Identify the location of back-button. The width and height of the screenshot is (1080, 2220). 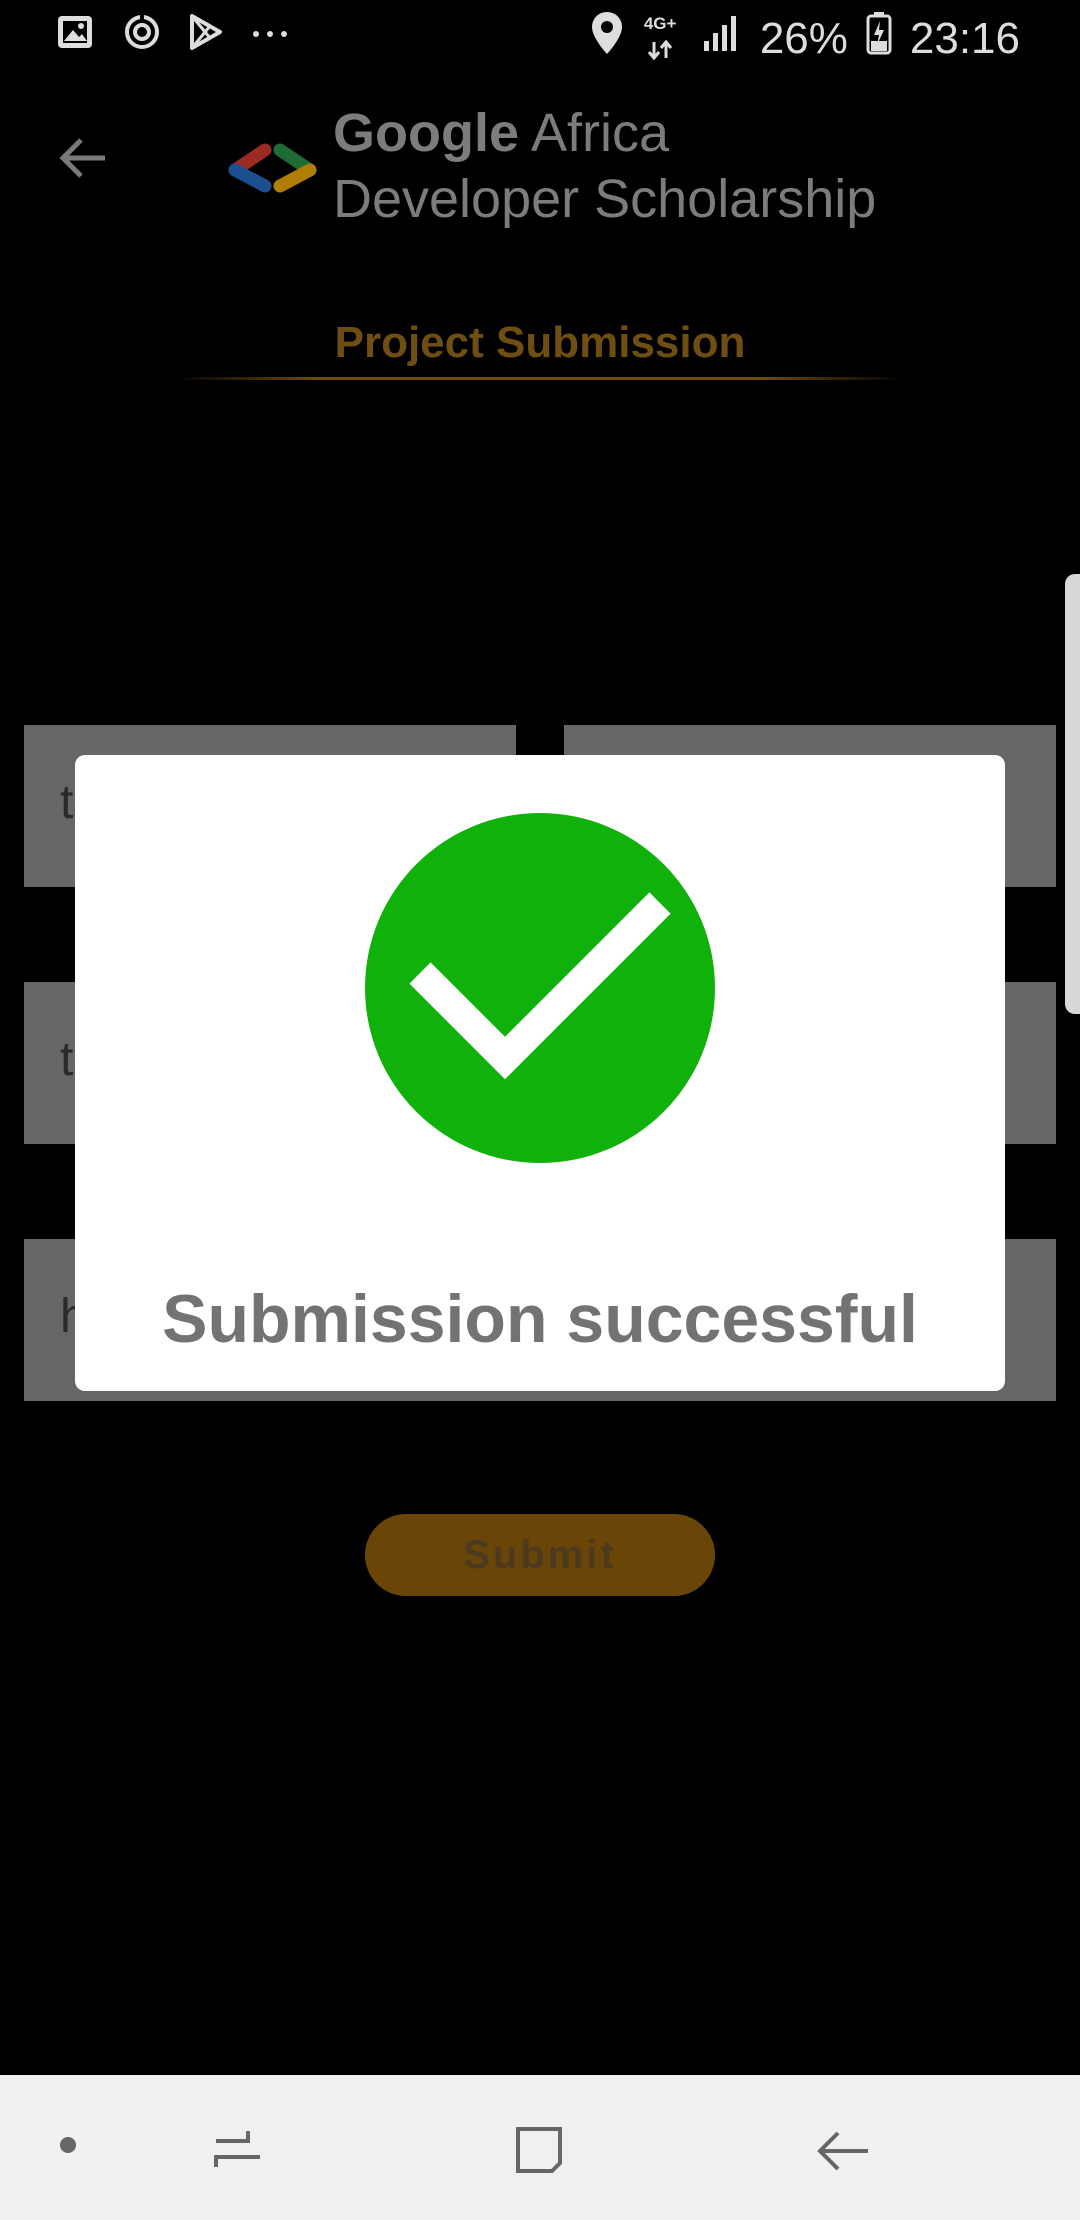
(83, 160).